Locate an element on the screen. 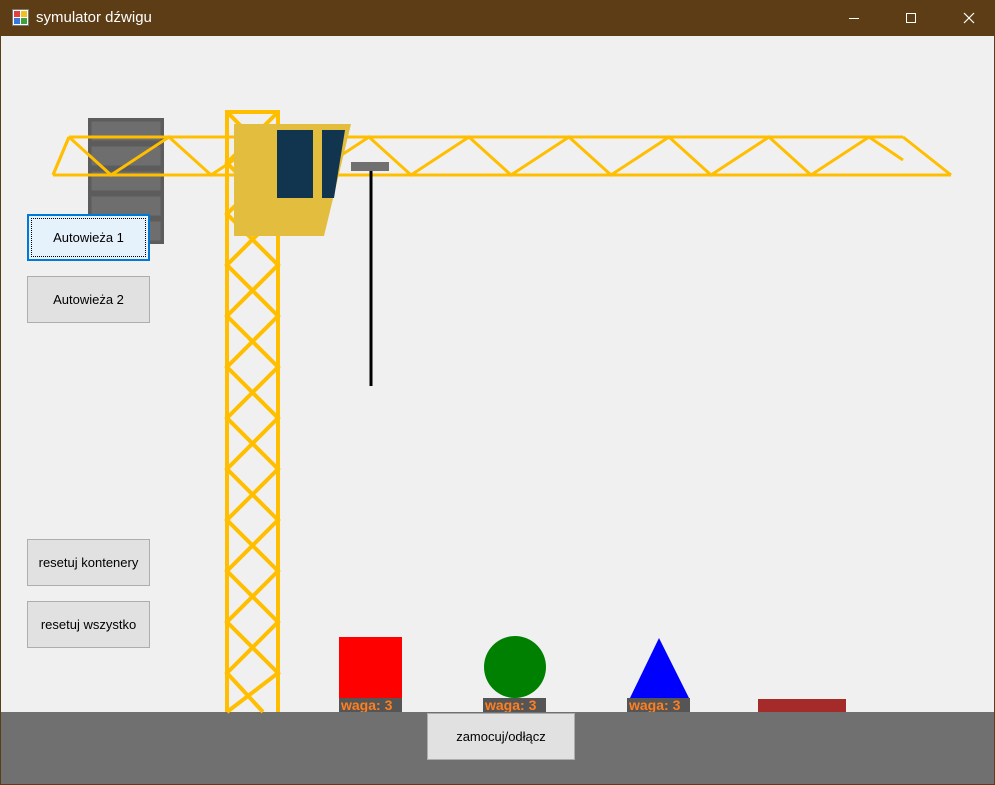 This screenshot has height=785, width=995. reset-containers-label: resetuj kontenery is located at coordinates (88, 562).